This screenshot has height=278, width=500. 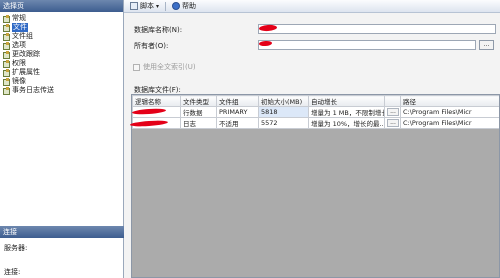 I want to click on chevron-down-icon: ▾, so click(x=157, y=6).